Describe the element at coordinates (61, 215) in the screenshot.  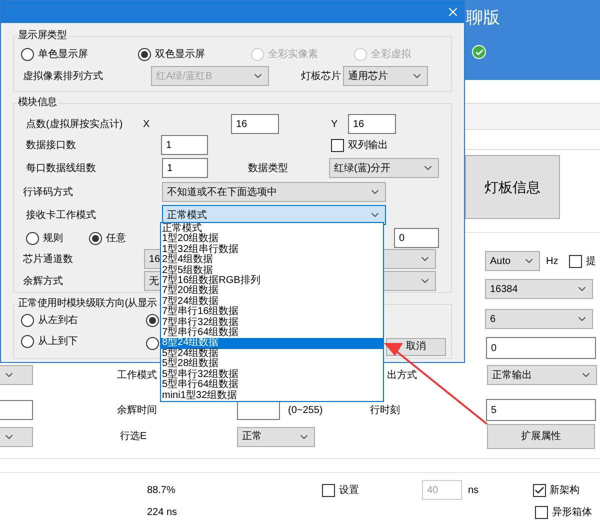
I see `field-label: 接收卡工作模式` at that location.